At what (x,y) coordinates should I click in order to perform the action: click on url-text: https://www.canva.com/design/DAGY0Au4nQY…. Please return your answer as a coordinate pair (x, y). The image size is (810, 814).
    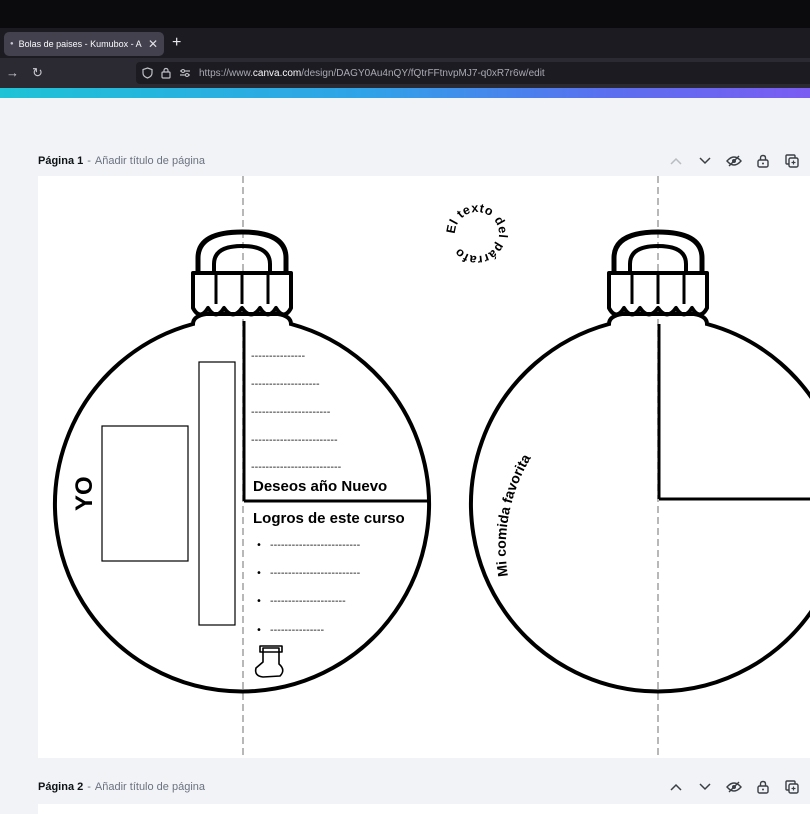
    Looking at the image, I should click on (372, 73).